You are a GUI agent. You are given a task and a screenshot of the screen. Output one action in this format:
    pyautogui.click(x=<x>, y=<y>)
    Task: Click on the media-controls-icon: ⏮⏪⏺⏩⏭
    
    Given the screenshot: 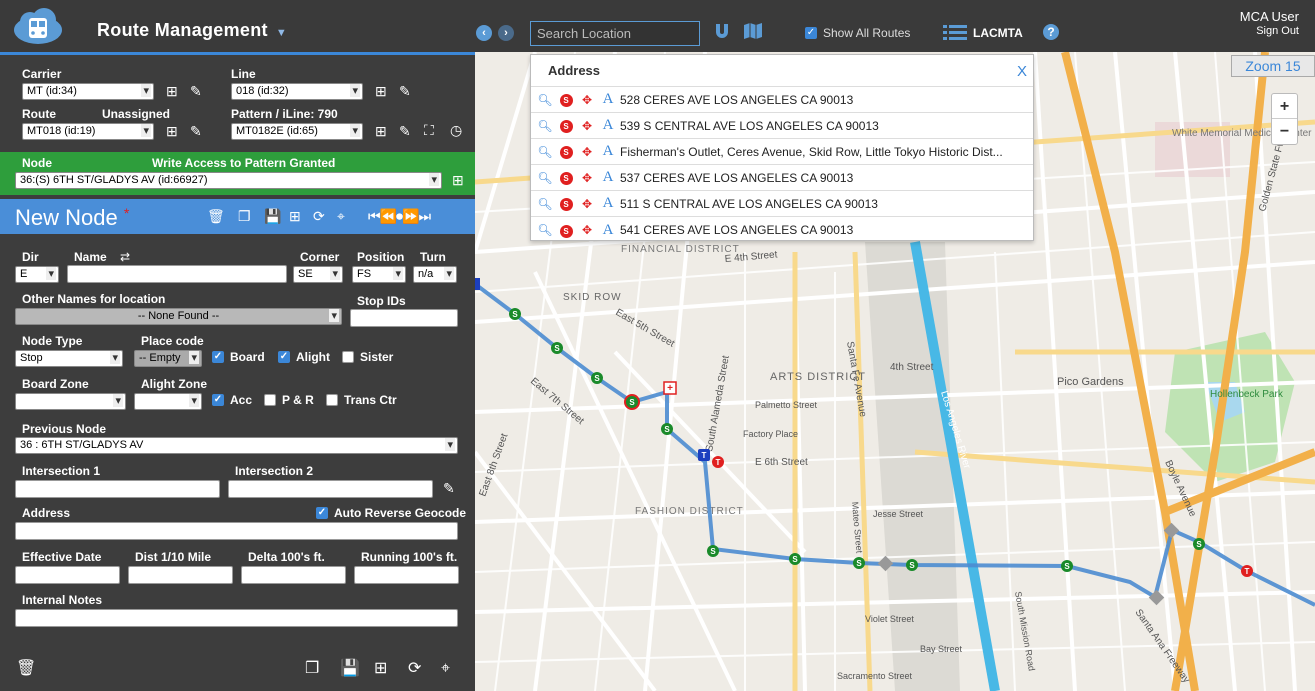 What is the action you would take?
    pyautogui.click(x=399, y=216)
    